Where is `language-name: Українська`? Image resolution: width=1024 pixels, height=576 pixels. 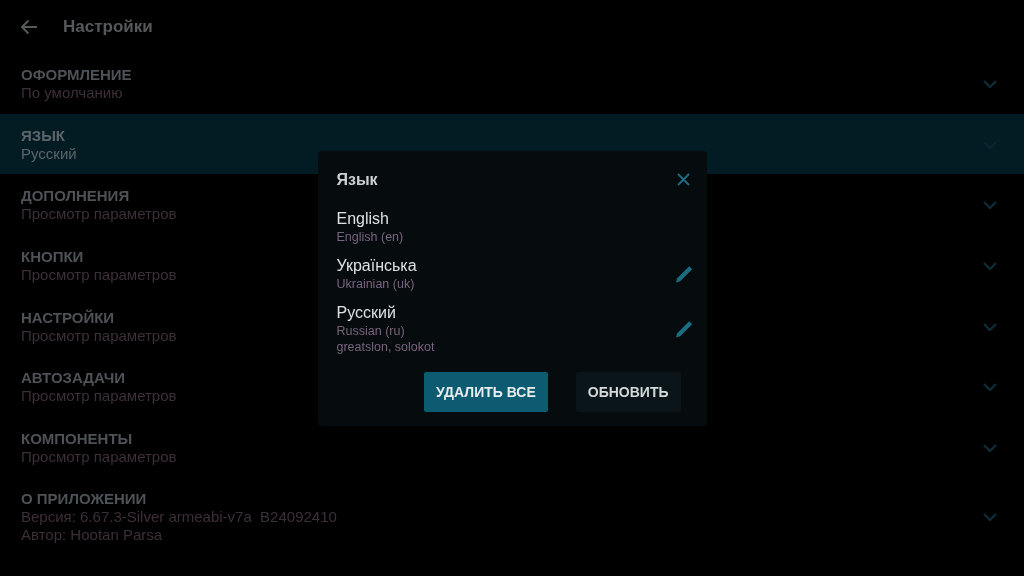 language-name: Українська is located at coordinates (376, 265).